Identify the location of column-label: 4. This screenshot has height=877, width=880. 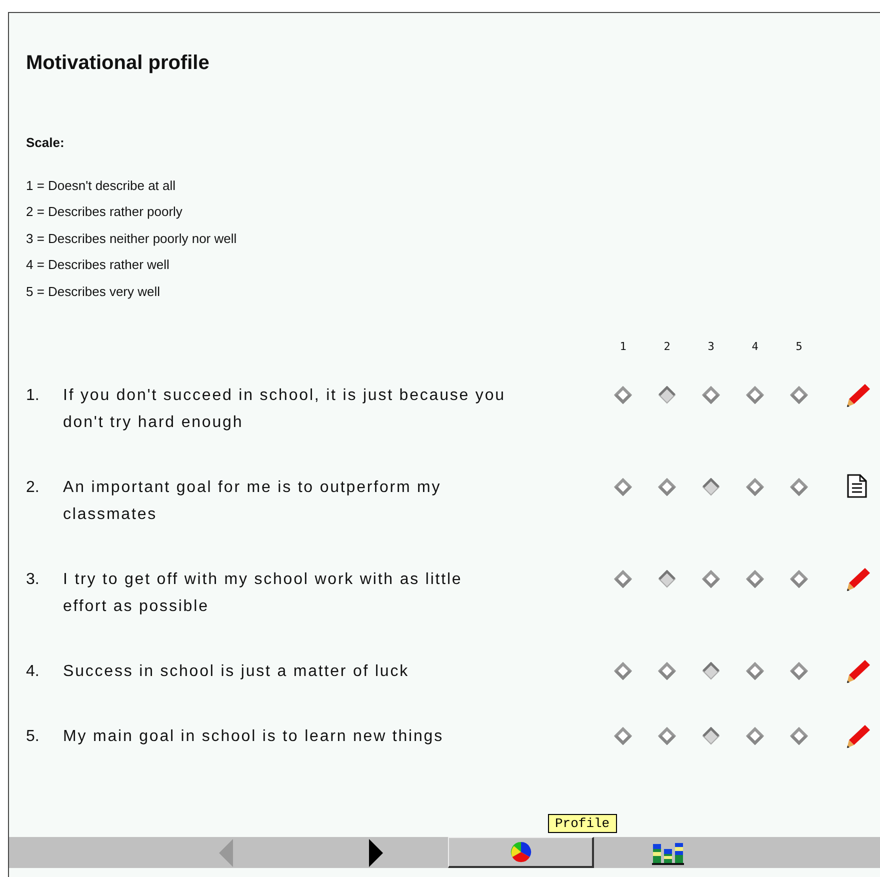
(755, 347).